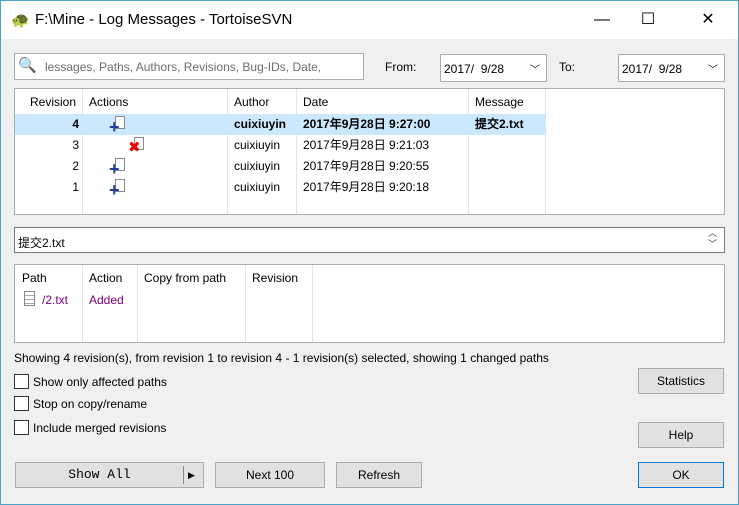 This screenshot has height=505, width=739. I want to click on statistics-button: Statistics, so click(681, 381).